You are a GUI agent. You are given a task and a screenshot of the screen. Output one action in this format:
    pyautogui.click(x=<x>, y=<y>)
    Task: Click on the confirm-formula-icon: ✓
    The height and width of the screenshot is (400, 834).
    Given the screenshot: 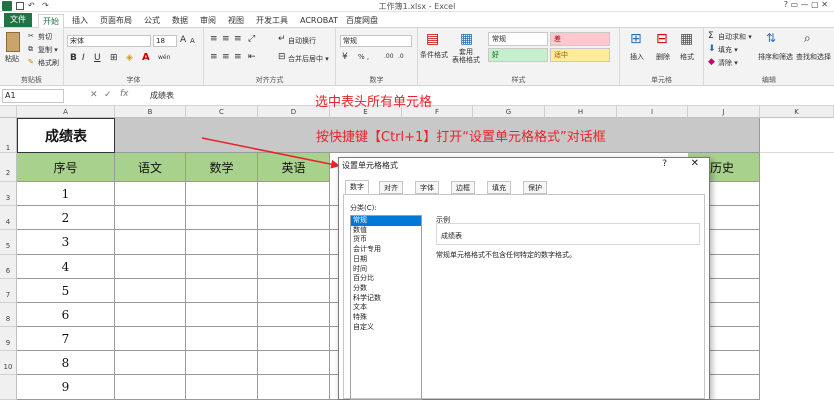 What is the action you would take?
    pyautogui.click(x=108, y=95)
    